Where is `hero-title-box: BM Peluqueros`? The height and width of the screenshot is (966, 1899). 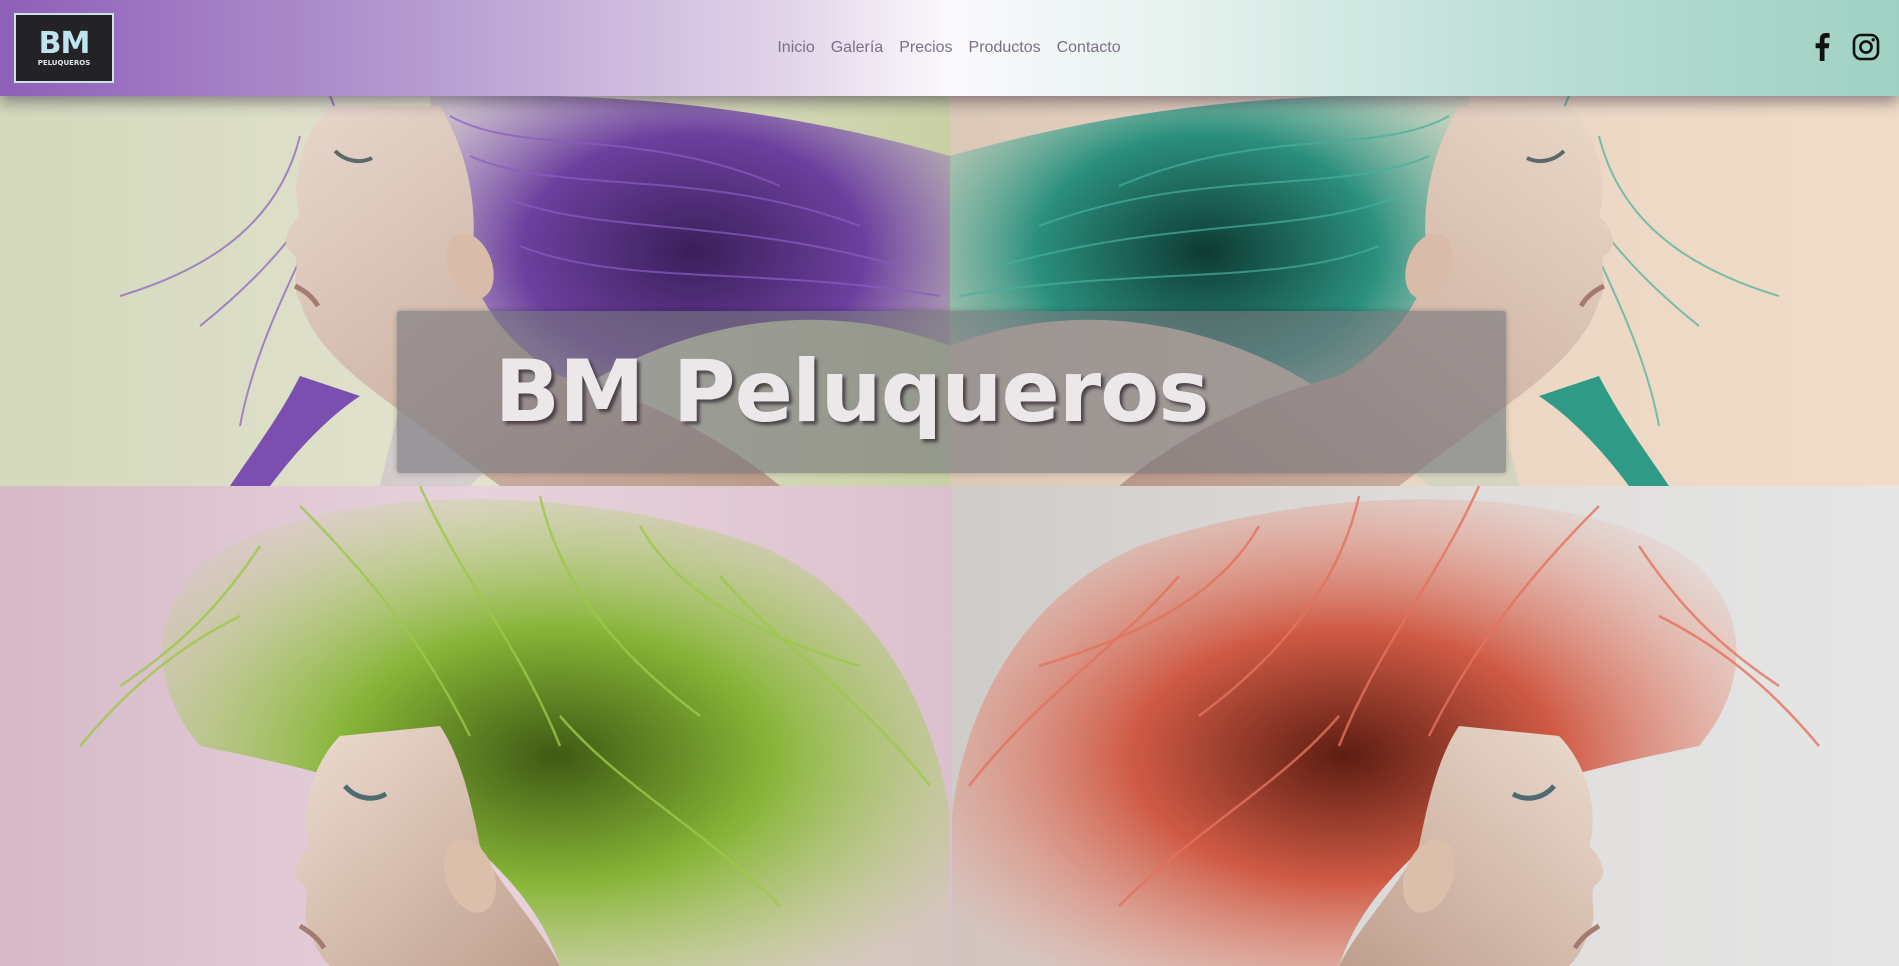 hero-title-box: BM Peluqueros is located at coordinates (951, 392).